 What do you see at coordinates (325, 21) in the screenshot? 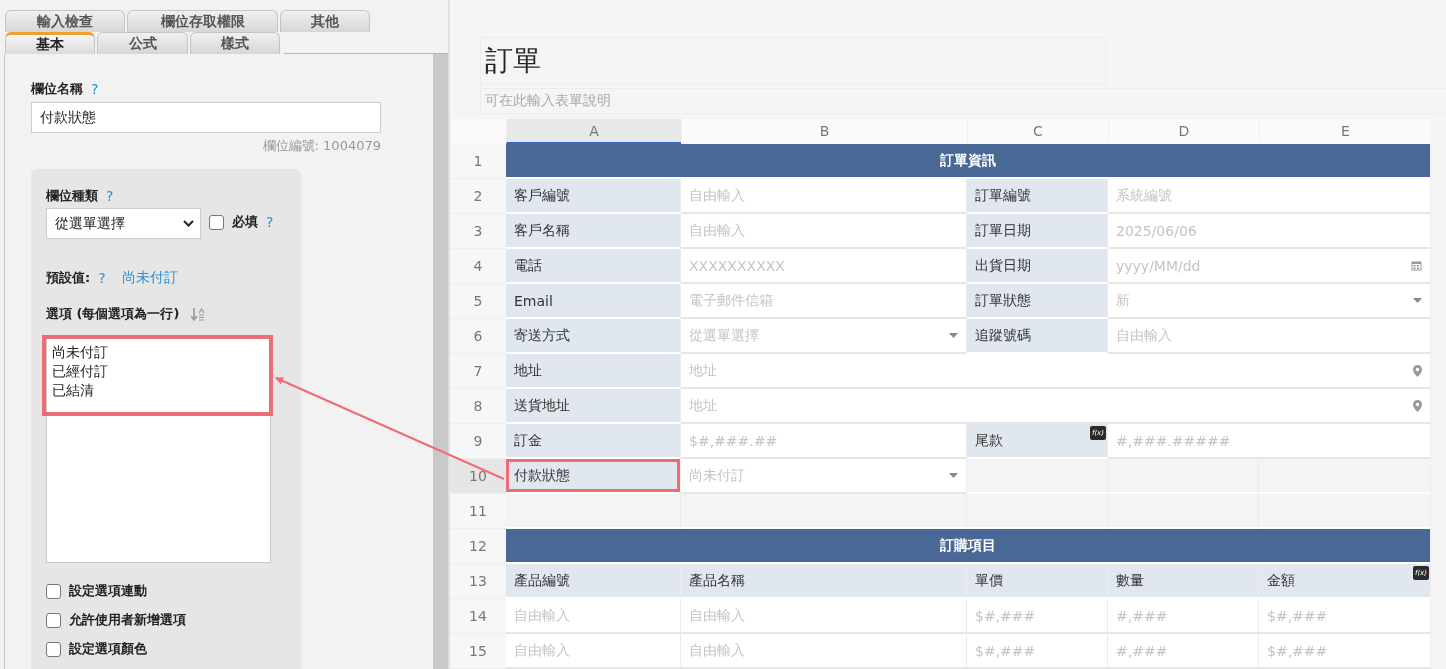
I see `panel-tab: 其他` at bounding box center [325, 21].